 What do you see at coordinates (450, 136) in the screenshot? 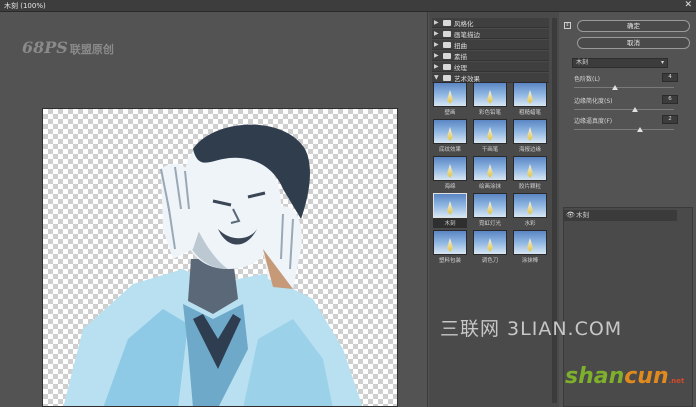
I see `filter-thumb: 底纹效果` at bounding box center [450, 136].